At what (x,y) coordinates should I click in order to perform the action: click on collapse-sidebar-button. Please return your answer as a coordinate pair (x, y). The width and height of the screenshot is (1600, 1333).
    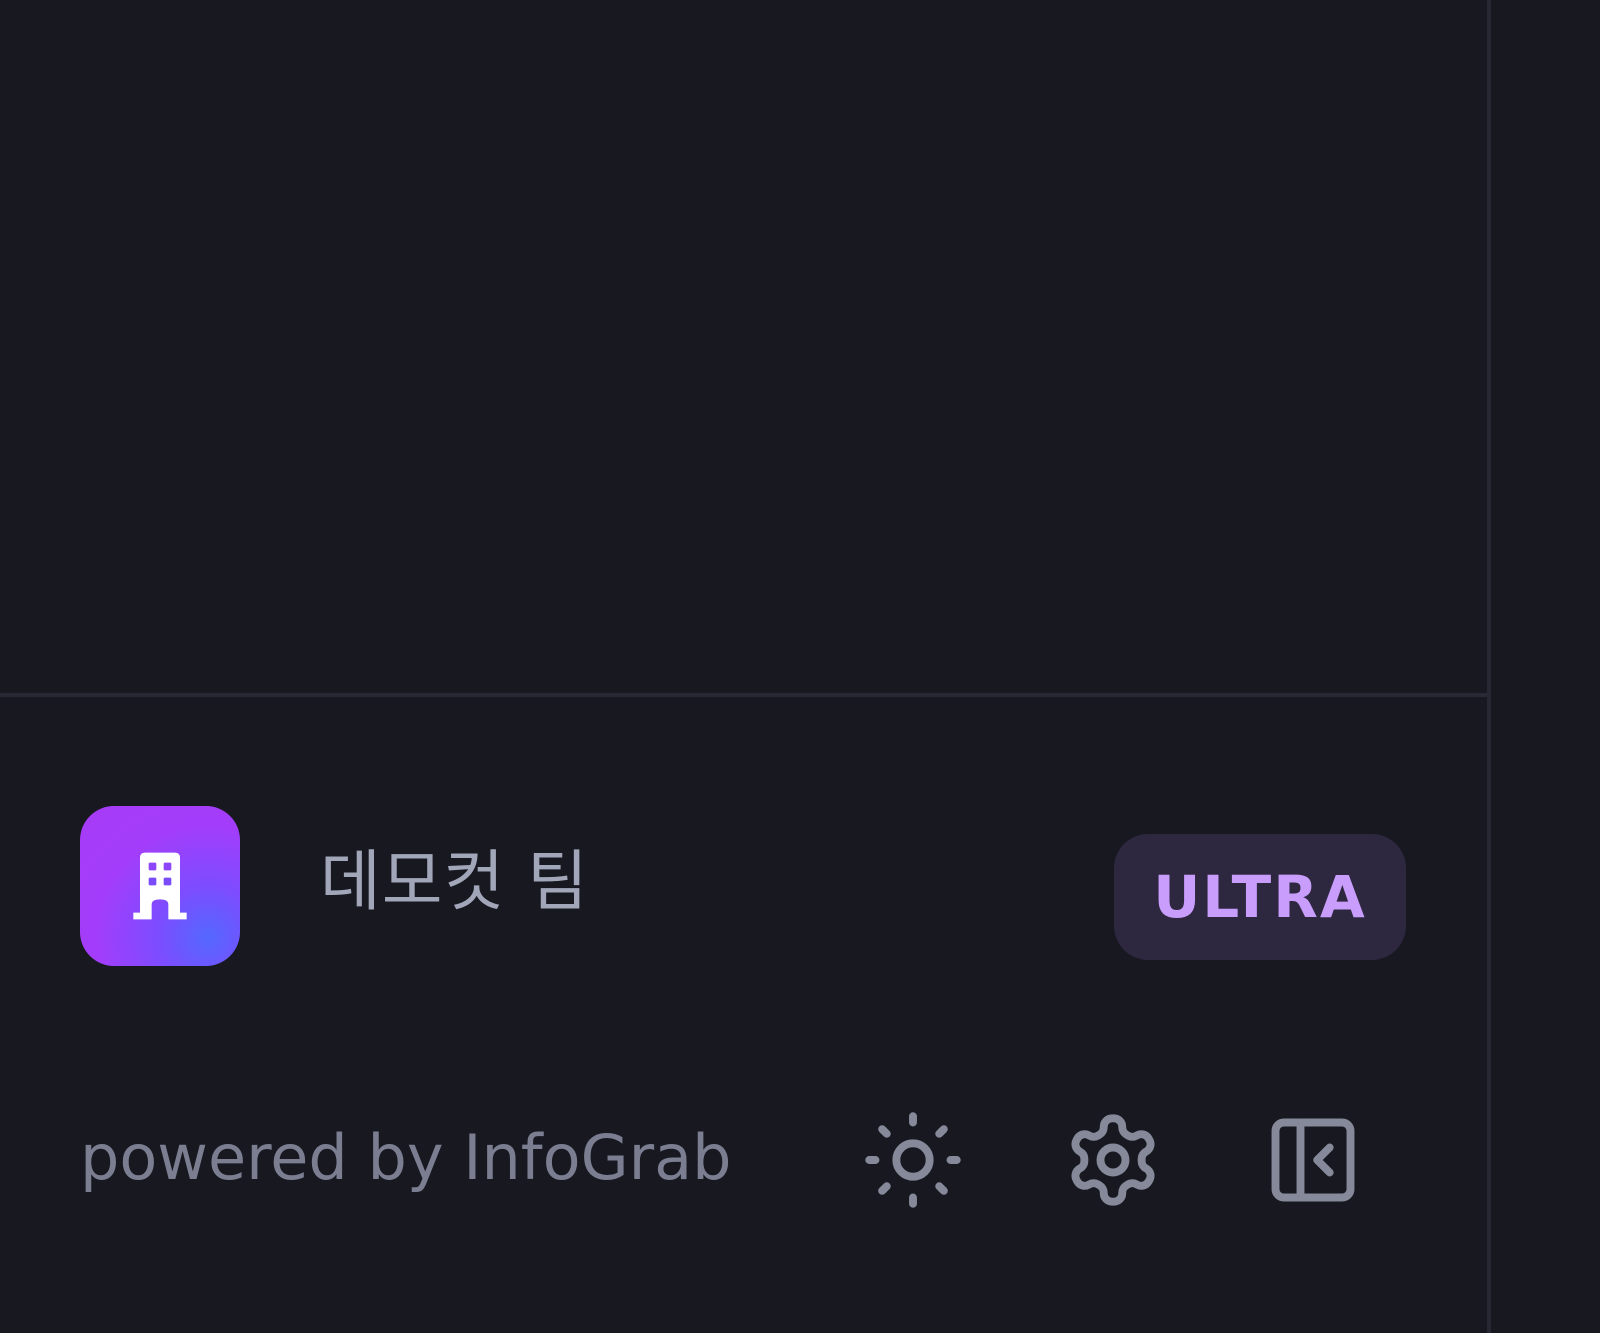
    Looking at the image, I should click on (1313, 1160).